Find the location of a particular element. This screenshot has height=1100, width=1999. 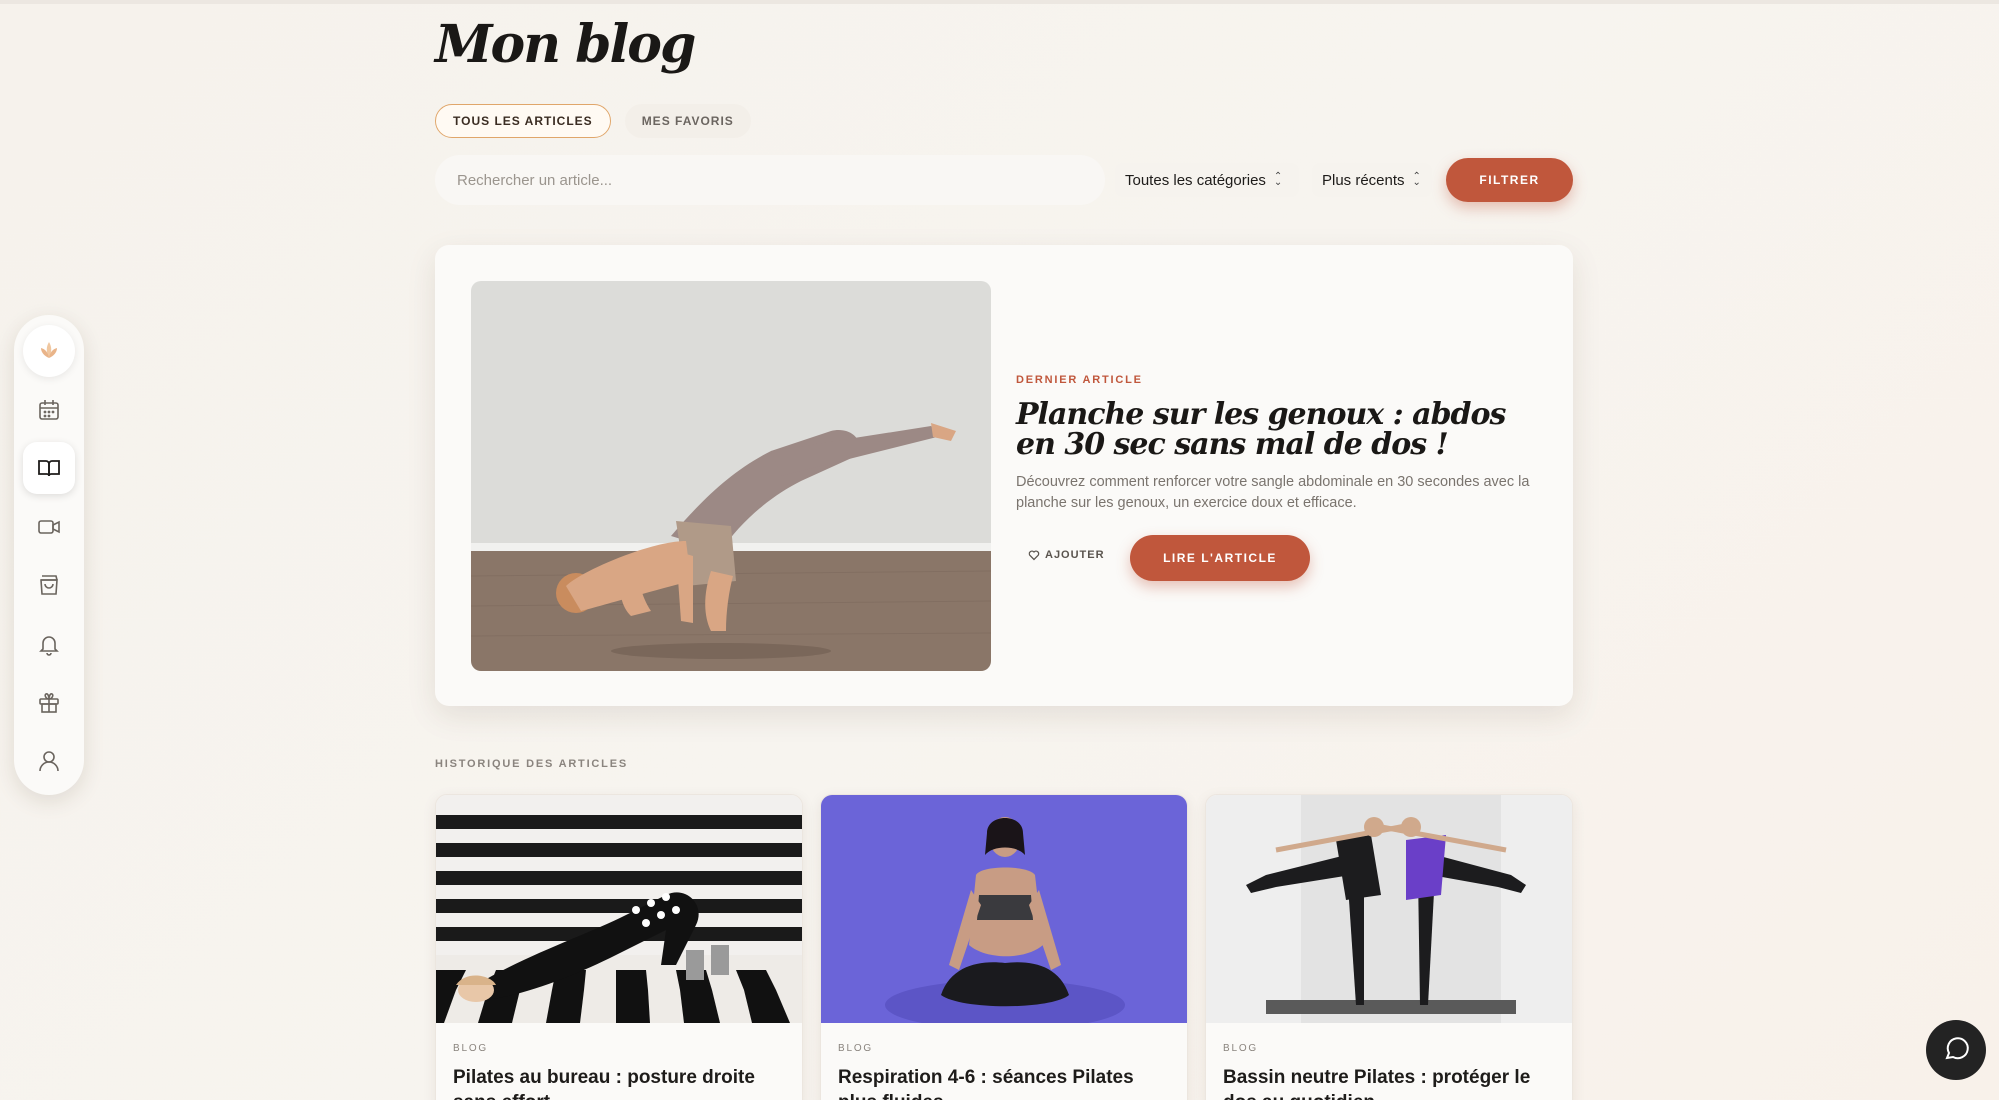

yoga-pose-photo is located at coordinates (731, 476).